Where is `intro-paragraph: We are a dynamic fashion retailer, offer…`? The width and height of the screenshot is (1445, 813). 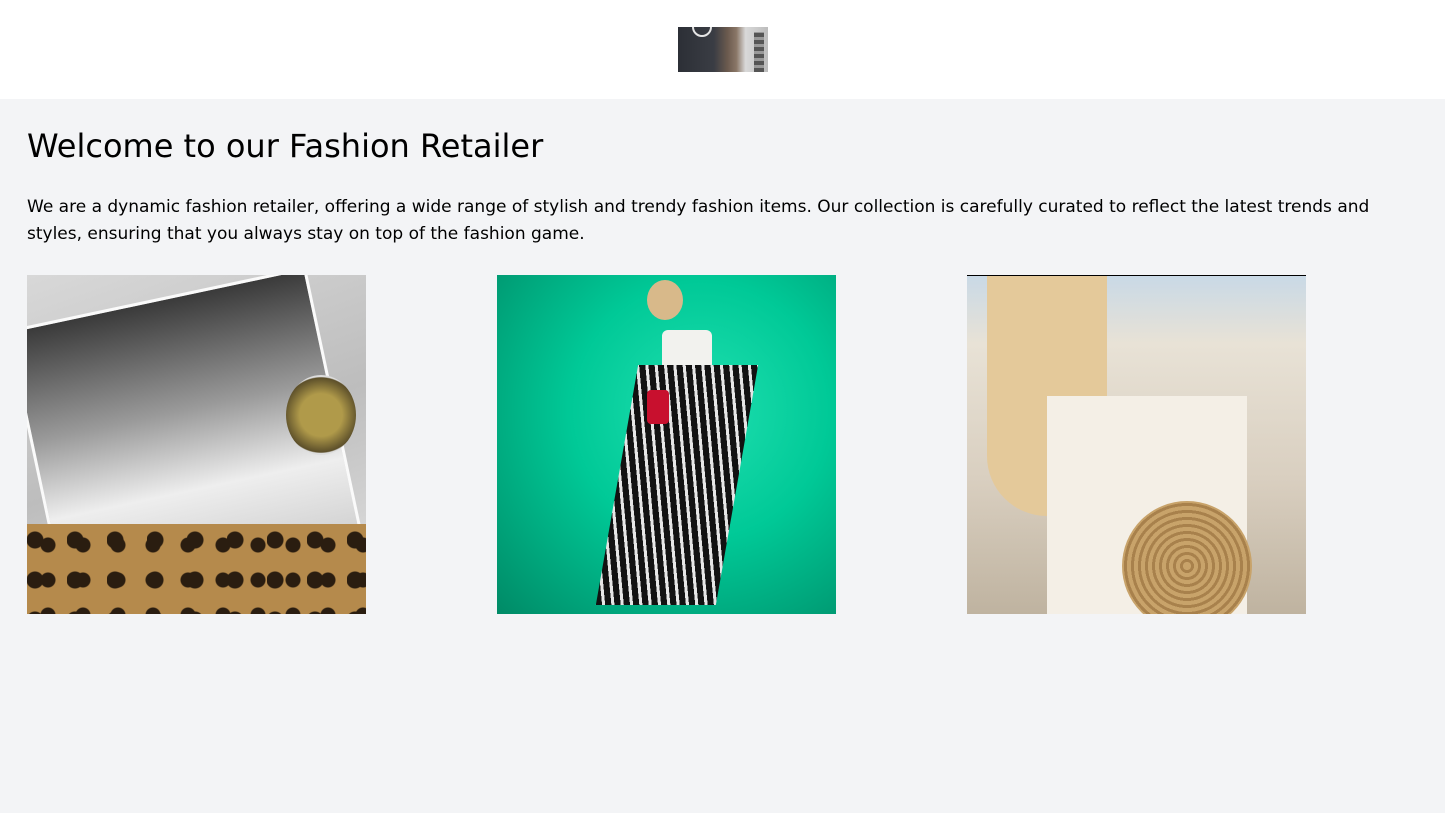
intro-paragraph: We are a dynamic fashion retailer, offer… is located at coordinates (698, 220).